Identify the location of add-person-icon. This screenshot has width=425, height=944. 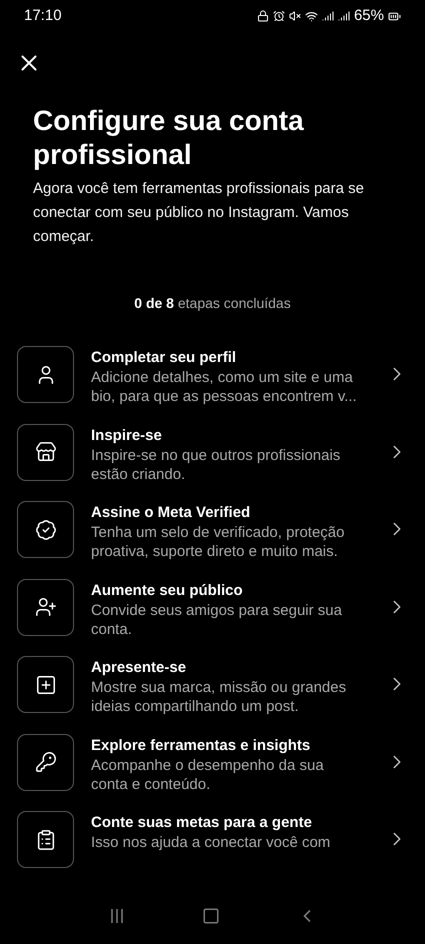
(45, 607).